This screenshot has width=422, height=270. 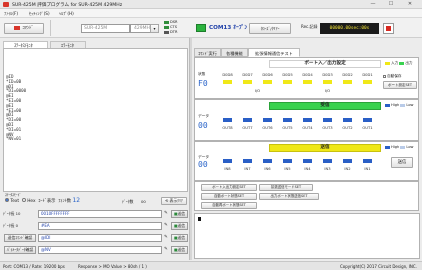 I want to click on send-panel-header: 送信, so click(x=325, y=148).